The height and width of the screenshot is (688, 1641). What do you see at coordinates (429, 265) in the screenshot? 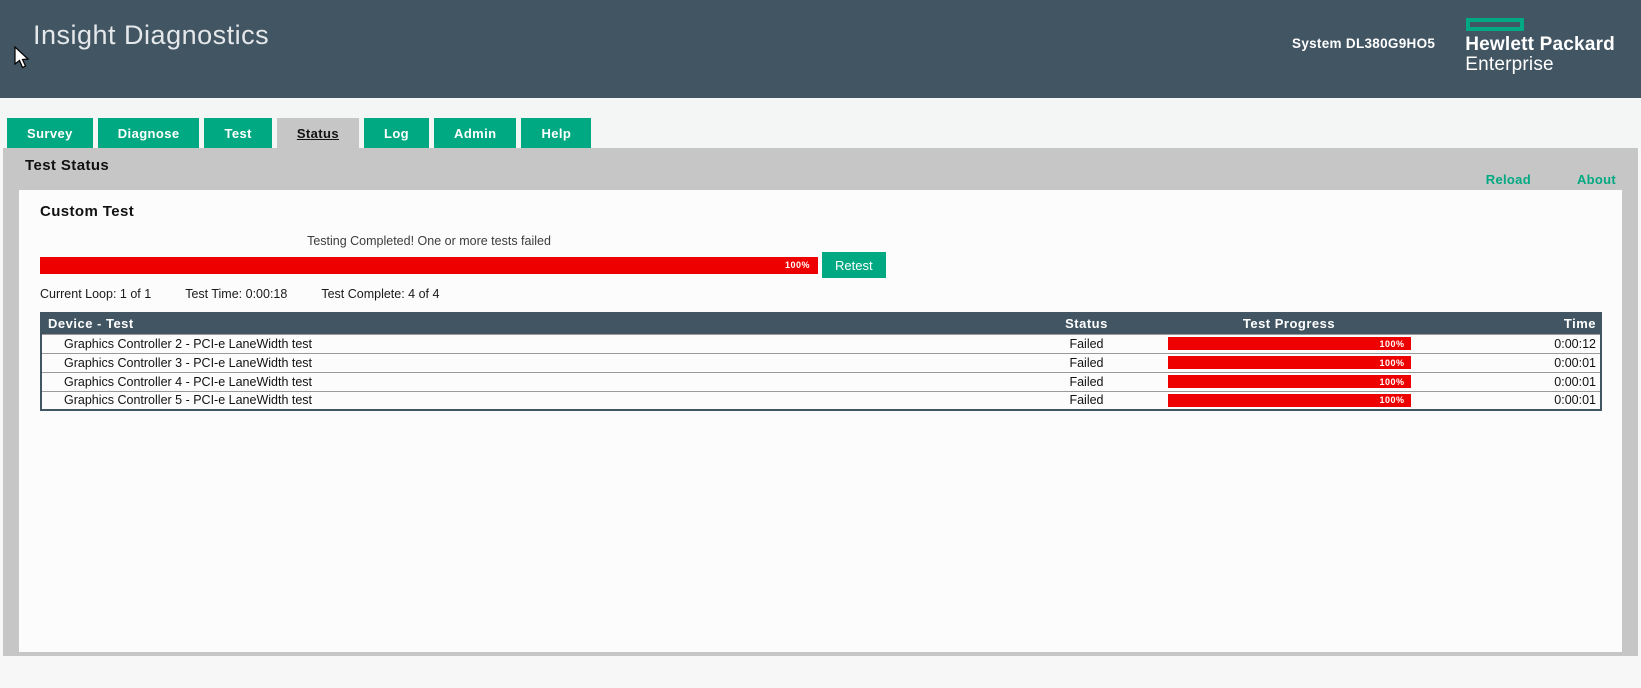
I see `overall-progress-bar: 100%` at bounding box center [429, 265].